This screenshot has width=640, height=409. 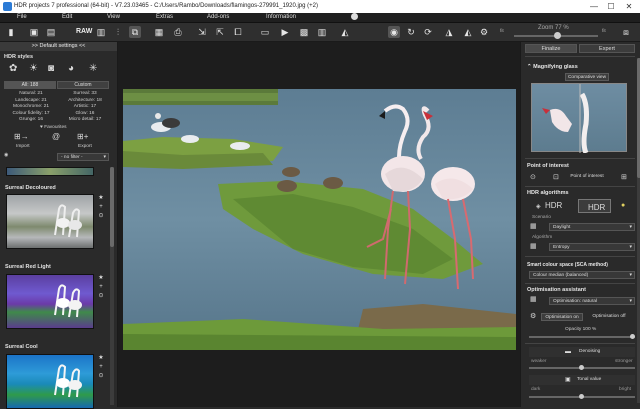 I want to click on star-burst-icon: ✳, so click(x=93, y=68).